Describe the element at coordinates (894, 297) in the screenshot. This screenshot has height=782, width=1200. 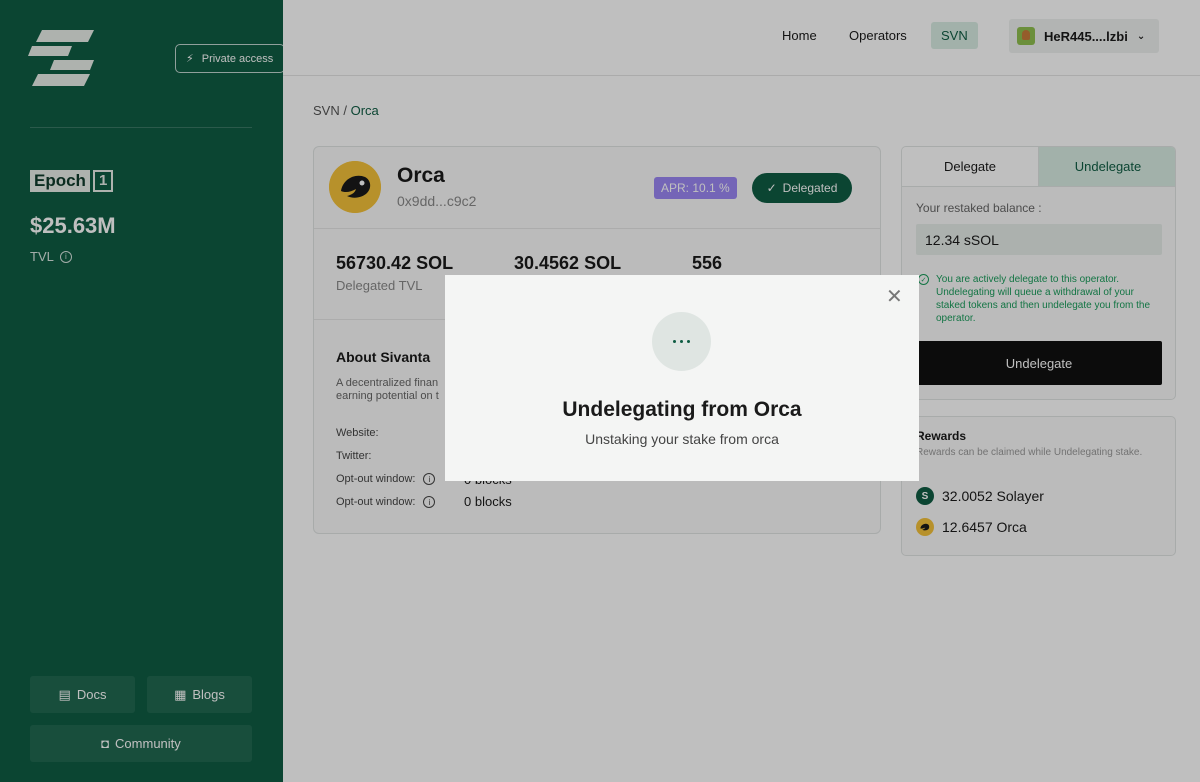
I see `close-icon: ✕` at that location.